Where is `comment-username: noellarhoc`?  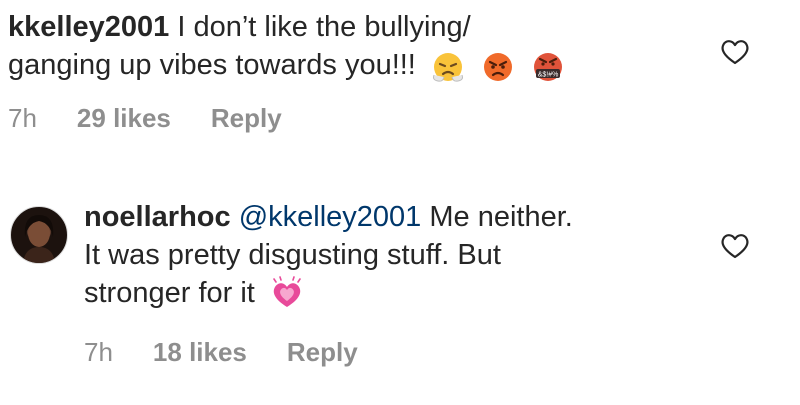 comment-username: noellarhoc is located at coordinates (157, 217).